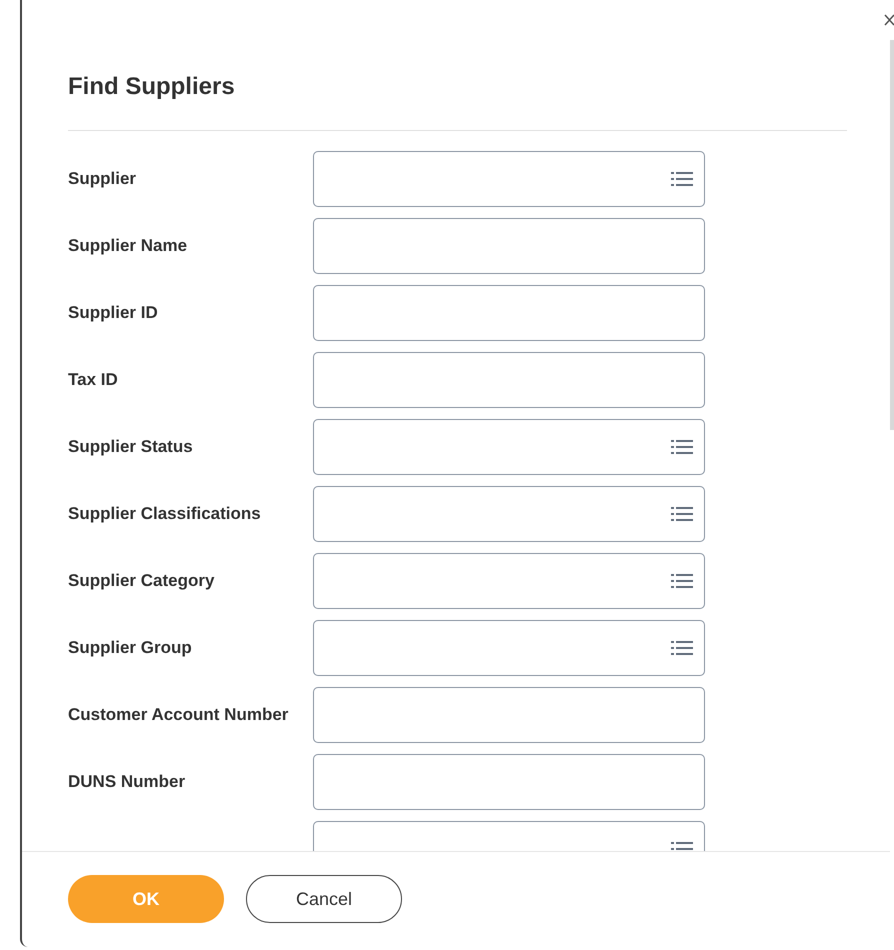 Image resolution: width=894 pixels, height=950 pixels. What do you see at coordinates (141, 580) in the screenshot?
I see `field-label: Supplier Category` at bounding box center [141, 580].